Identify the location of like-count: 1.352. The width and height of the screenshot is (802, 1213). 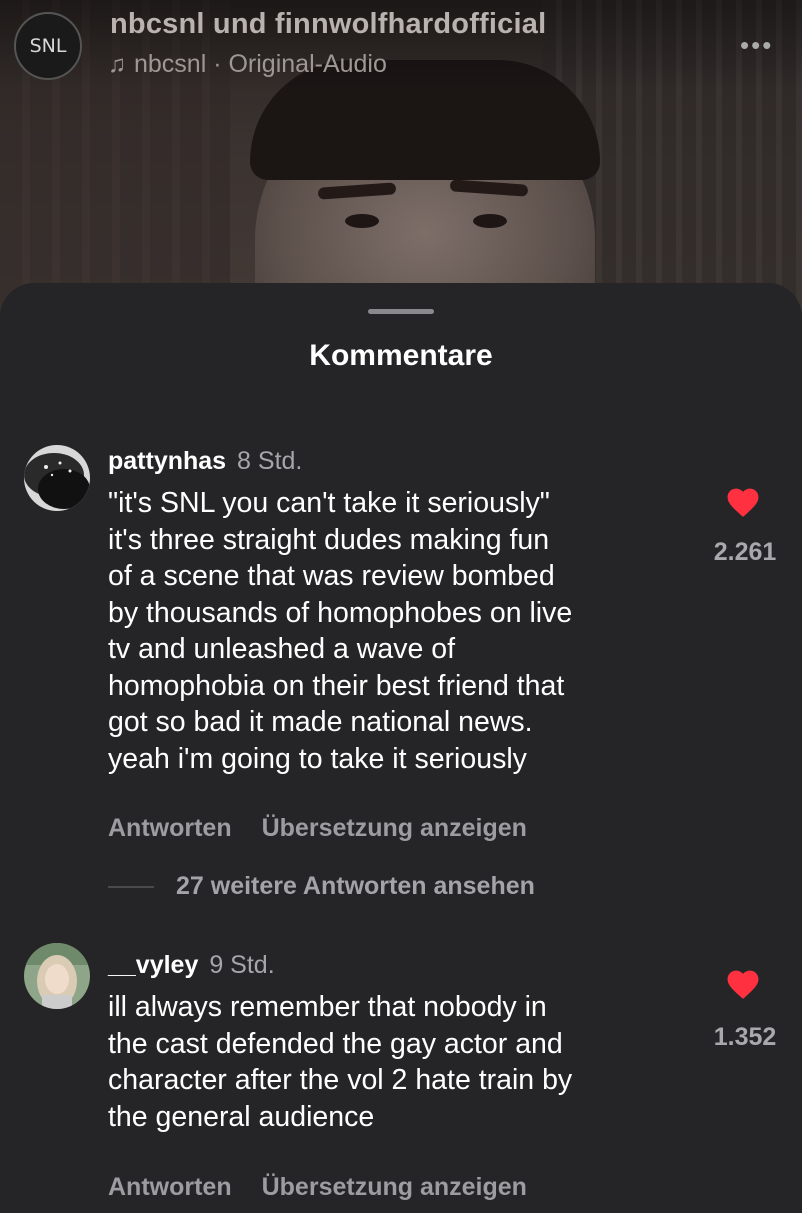
(745, 1037).